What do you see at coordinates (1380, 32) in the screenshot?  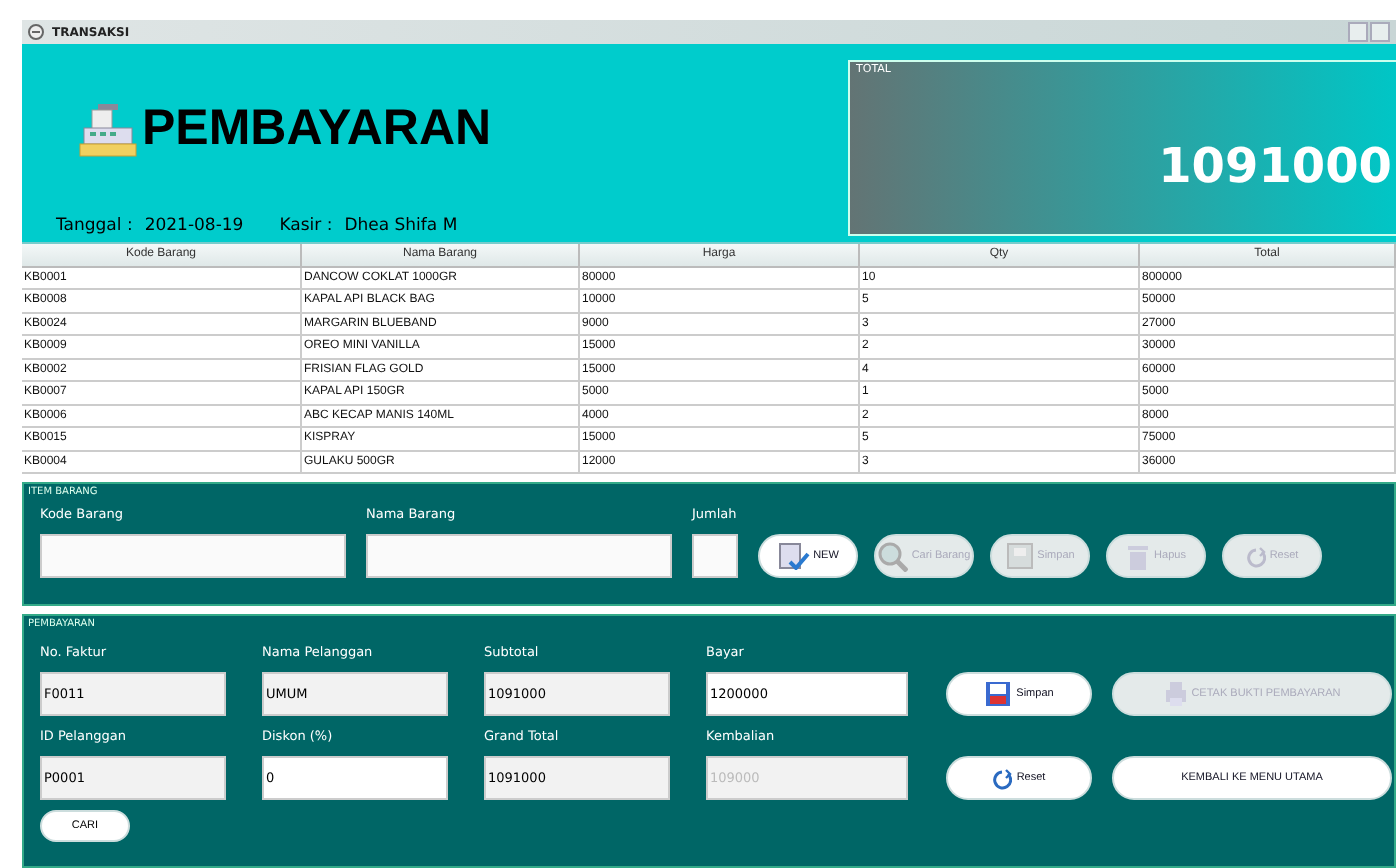 I see `maximize-button` at bounding box center [1380, 32].